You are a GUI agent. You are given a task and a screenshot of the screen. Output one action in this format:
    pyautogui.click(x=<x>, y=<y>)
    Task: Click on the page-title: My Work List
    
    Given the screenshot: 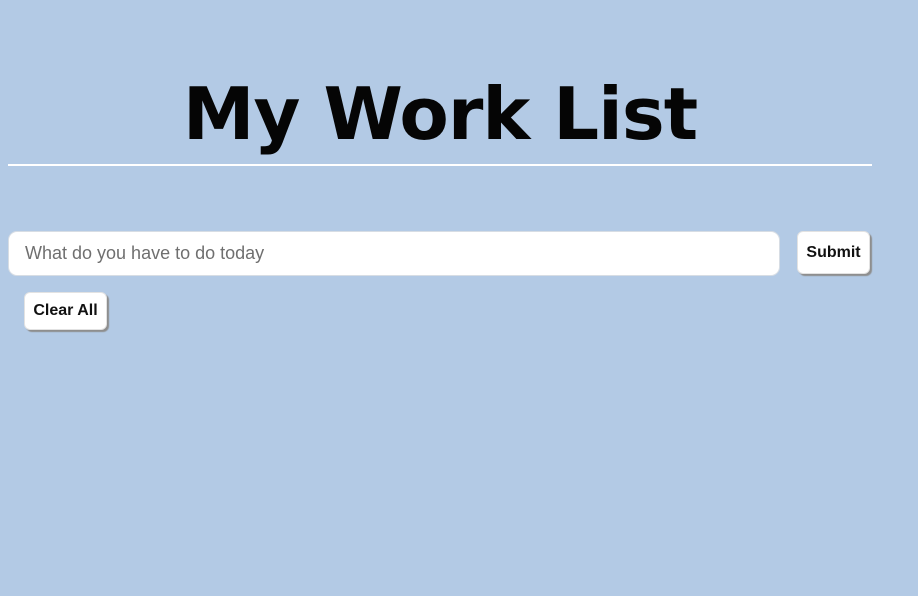 What is the action you would take?
    pyautogui.click(x=440, y=114)
    